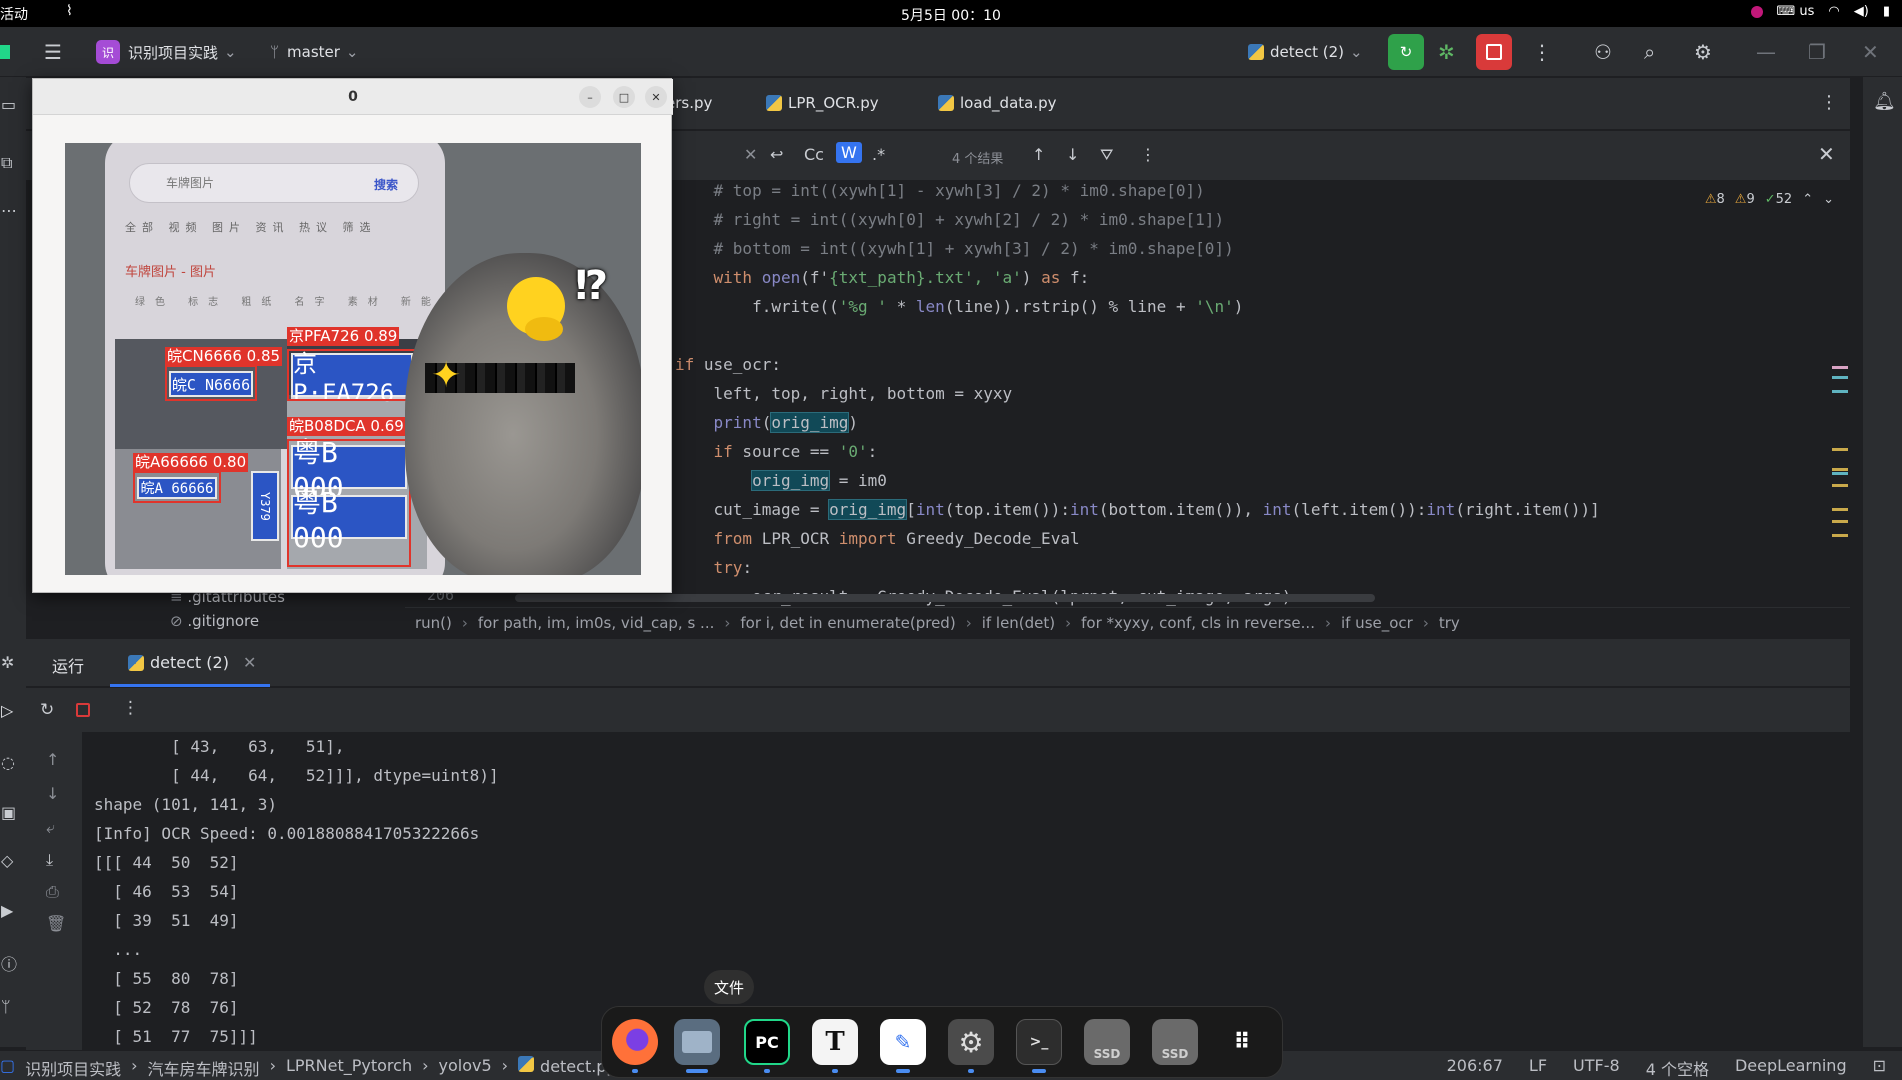 This screenshot has height=1080, width=1902. Describe the element at coordinates (52, 892) in the screenshot. I see `print-icon: ⎙` at that location.